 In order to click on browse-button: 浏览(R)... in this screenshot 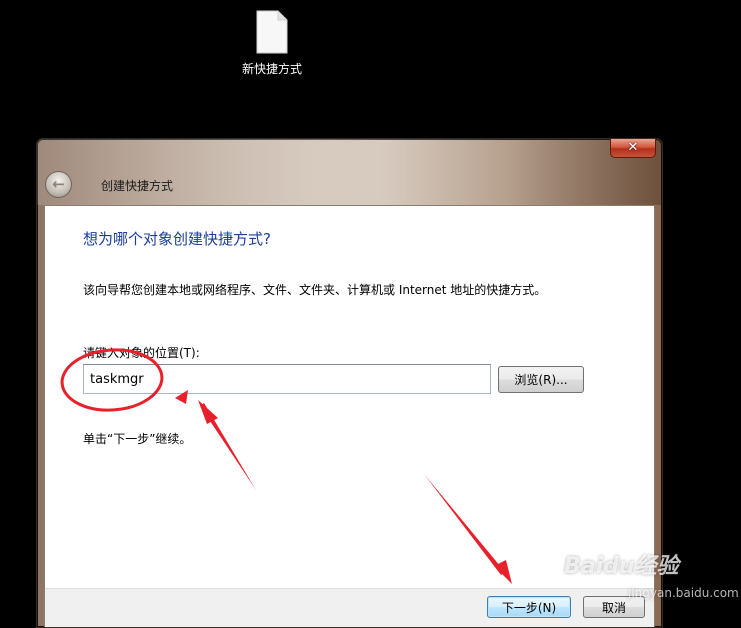, I will do `click(541, 379)`.